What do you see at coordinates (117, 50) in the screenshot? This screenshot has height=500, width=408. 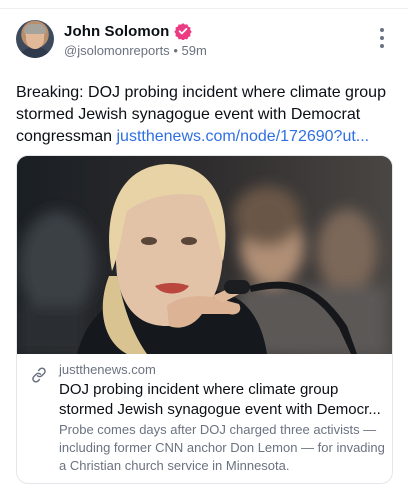 I see `author-handle: @jsolomonreports` at bounding box center [117, 50].